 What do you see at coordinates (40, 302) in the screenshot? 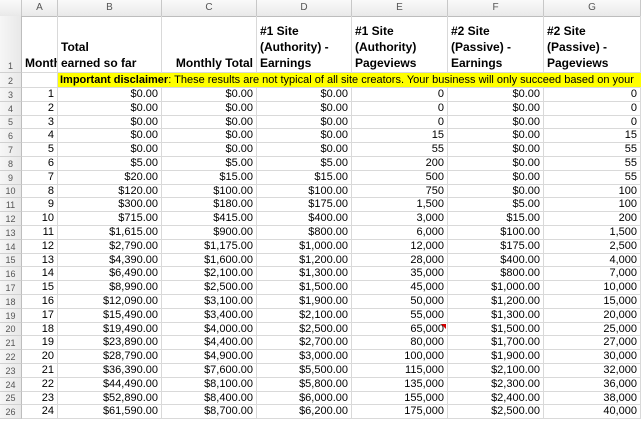
I see `cell-month: 16` at bounding box center [40, 302].